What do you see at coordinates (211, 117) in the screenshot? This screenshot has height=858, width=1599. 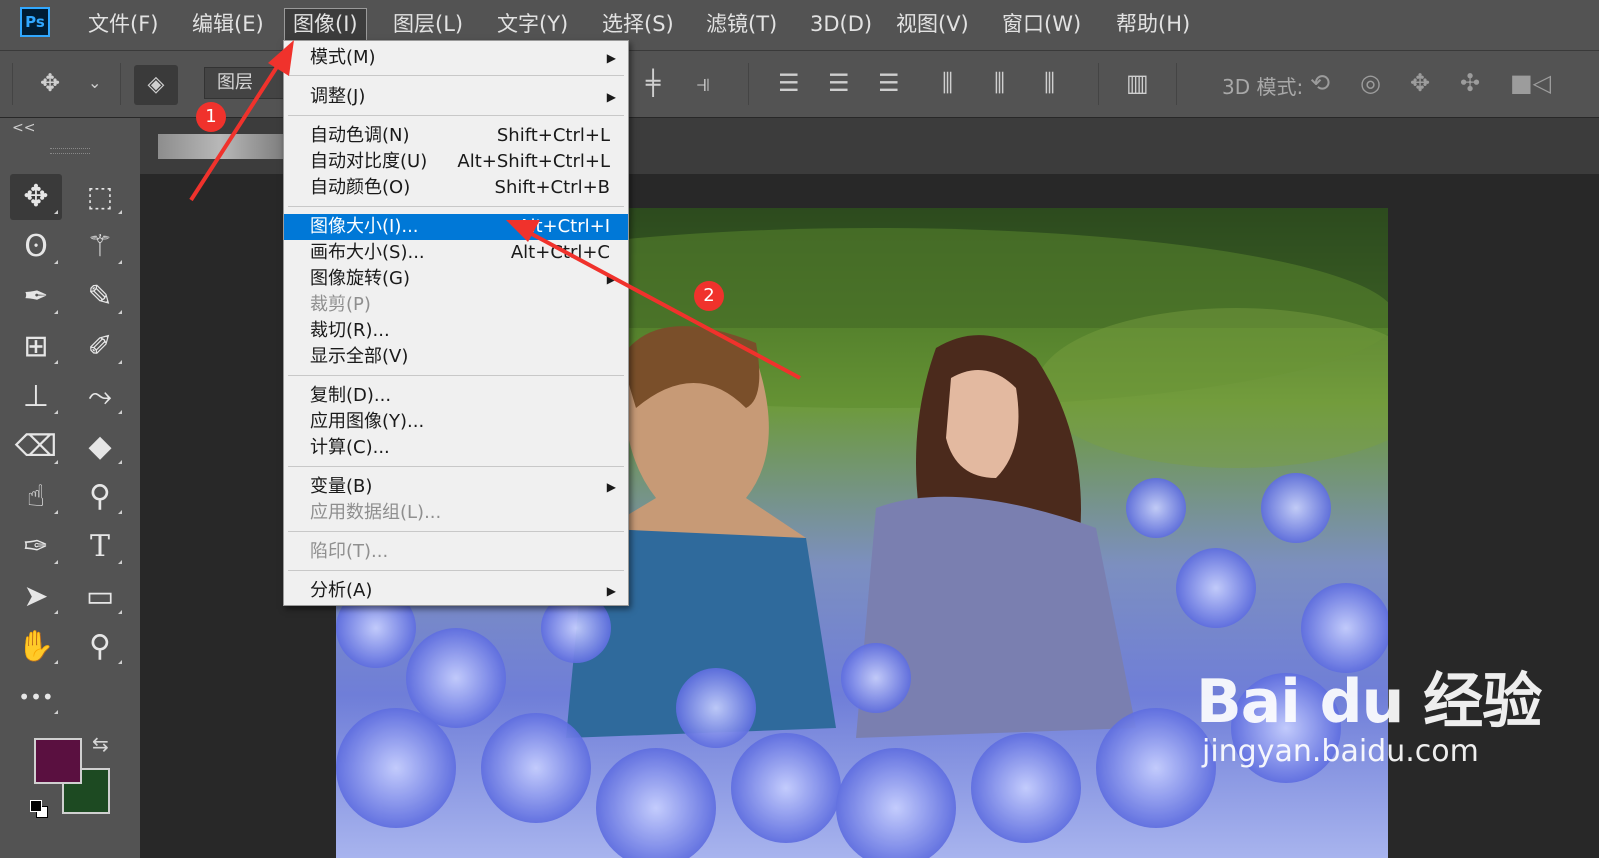 I see `annotation-badge-1: 1` at bounding box center [211, 117].